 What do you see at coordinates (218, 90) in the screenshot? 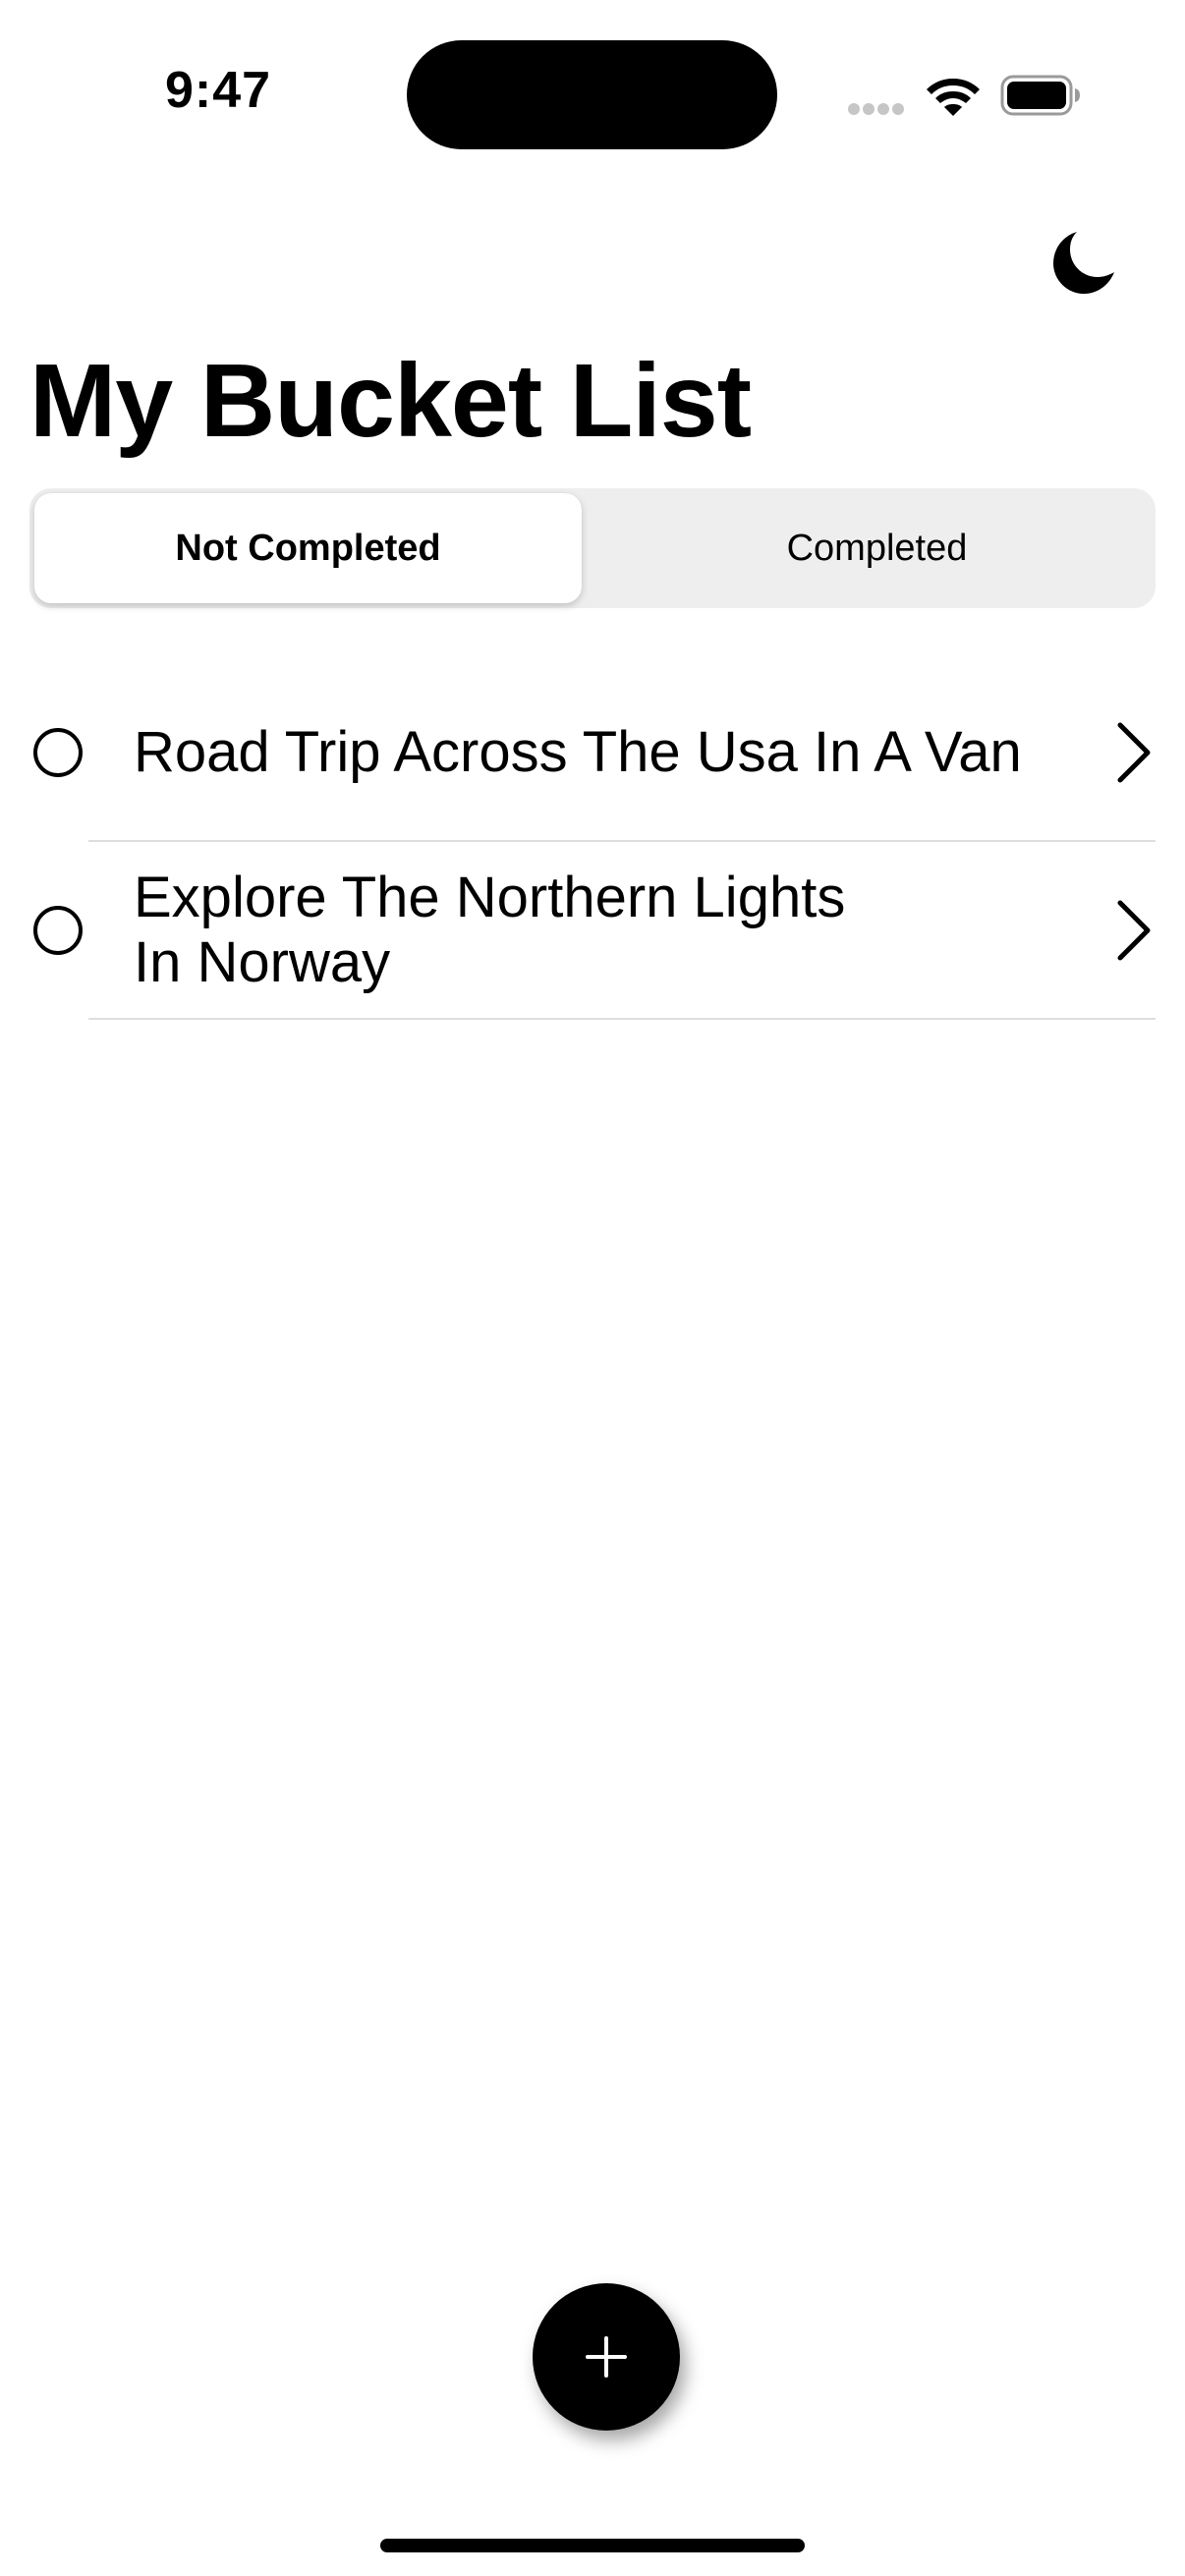
I see `status-time: 9:47` at bounding box center [218, 90].